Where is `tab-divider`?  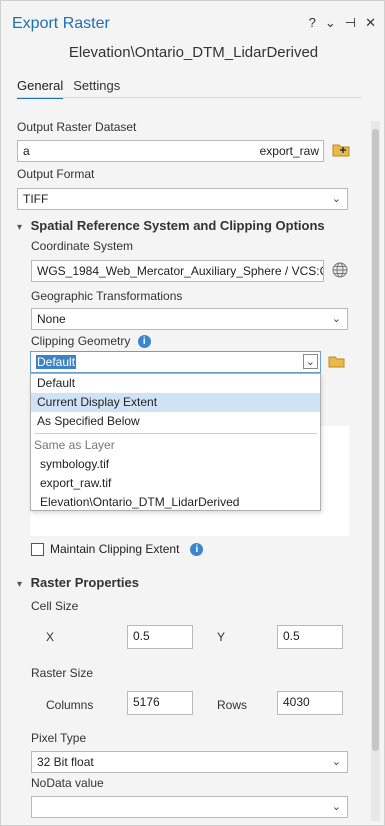
tab-divider is located at coordinates (189, 97).